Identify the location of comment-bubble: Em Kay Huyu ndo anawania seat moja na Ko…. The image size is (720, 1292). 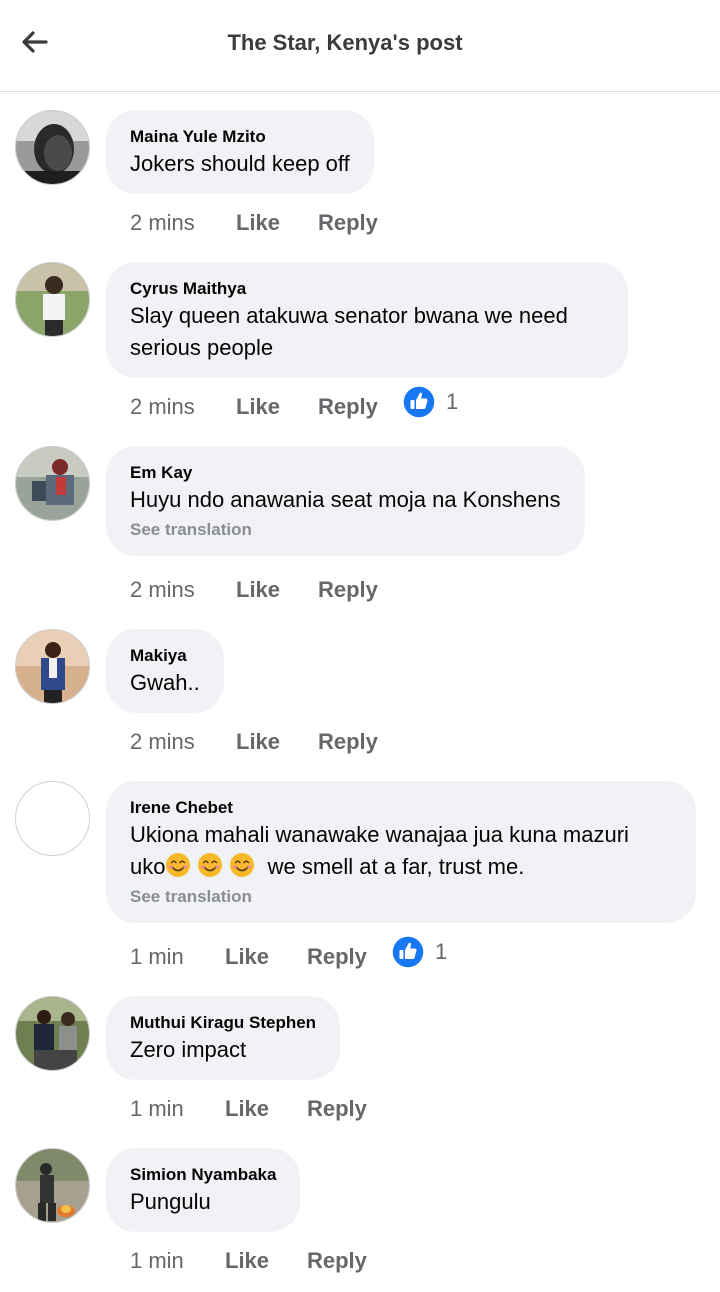
(345, 501).